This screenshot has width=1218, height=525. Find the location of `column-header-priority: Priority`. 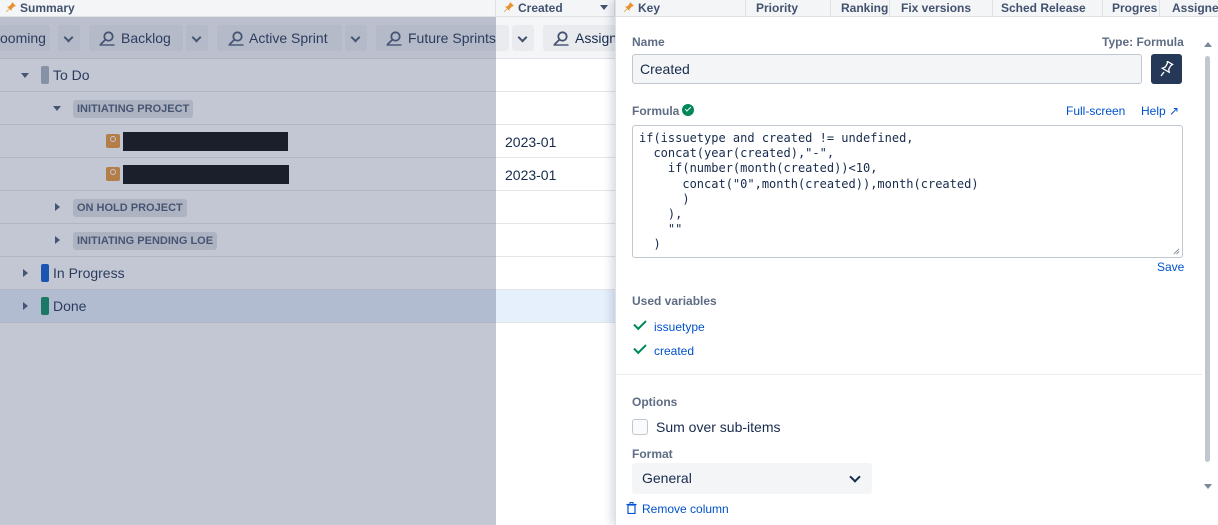

column-header-priority: Priority is located at coordinates (793, 8).